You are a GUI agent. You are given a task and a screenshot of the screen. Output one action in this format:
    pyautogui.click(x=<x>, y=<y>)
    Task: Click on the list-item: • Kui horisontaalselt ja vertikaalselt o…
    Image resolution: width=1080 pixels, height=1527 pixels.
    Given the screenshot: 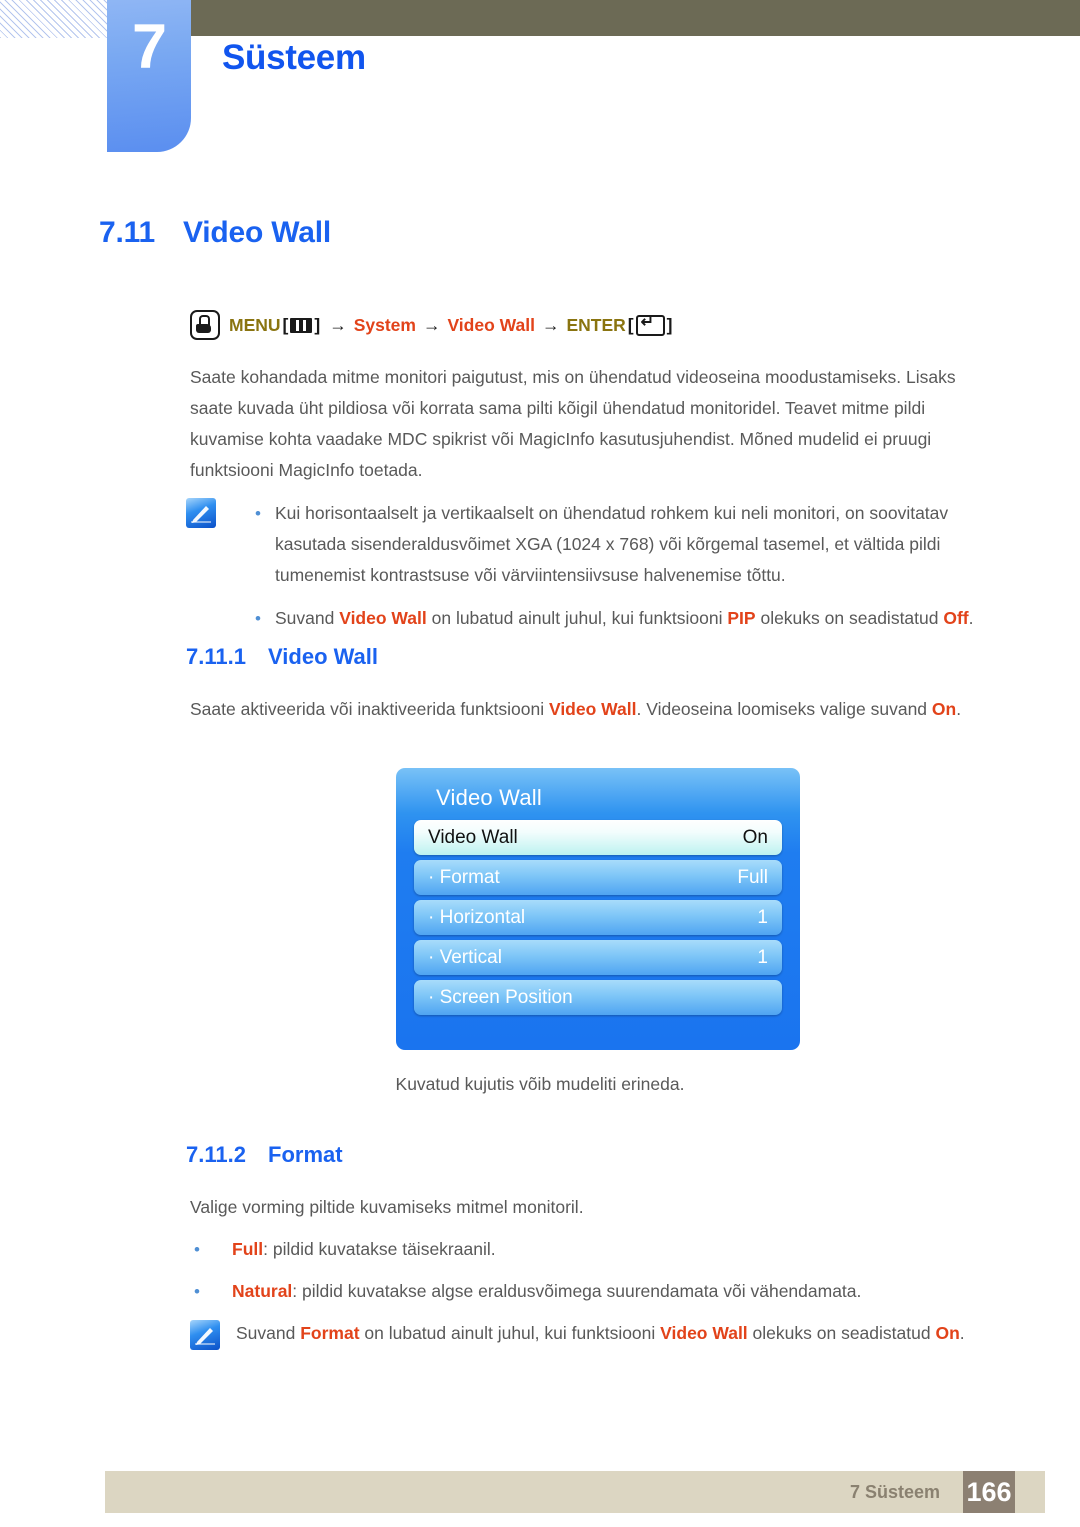 What is the action you would take?
    pyautogui.click(x=627, y=544)
    